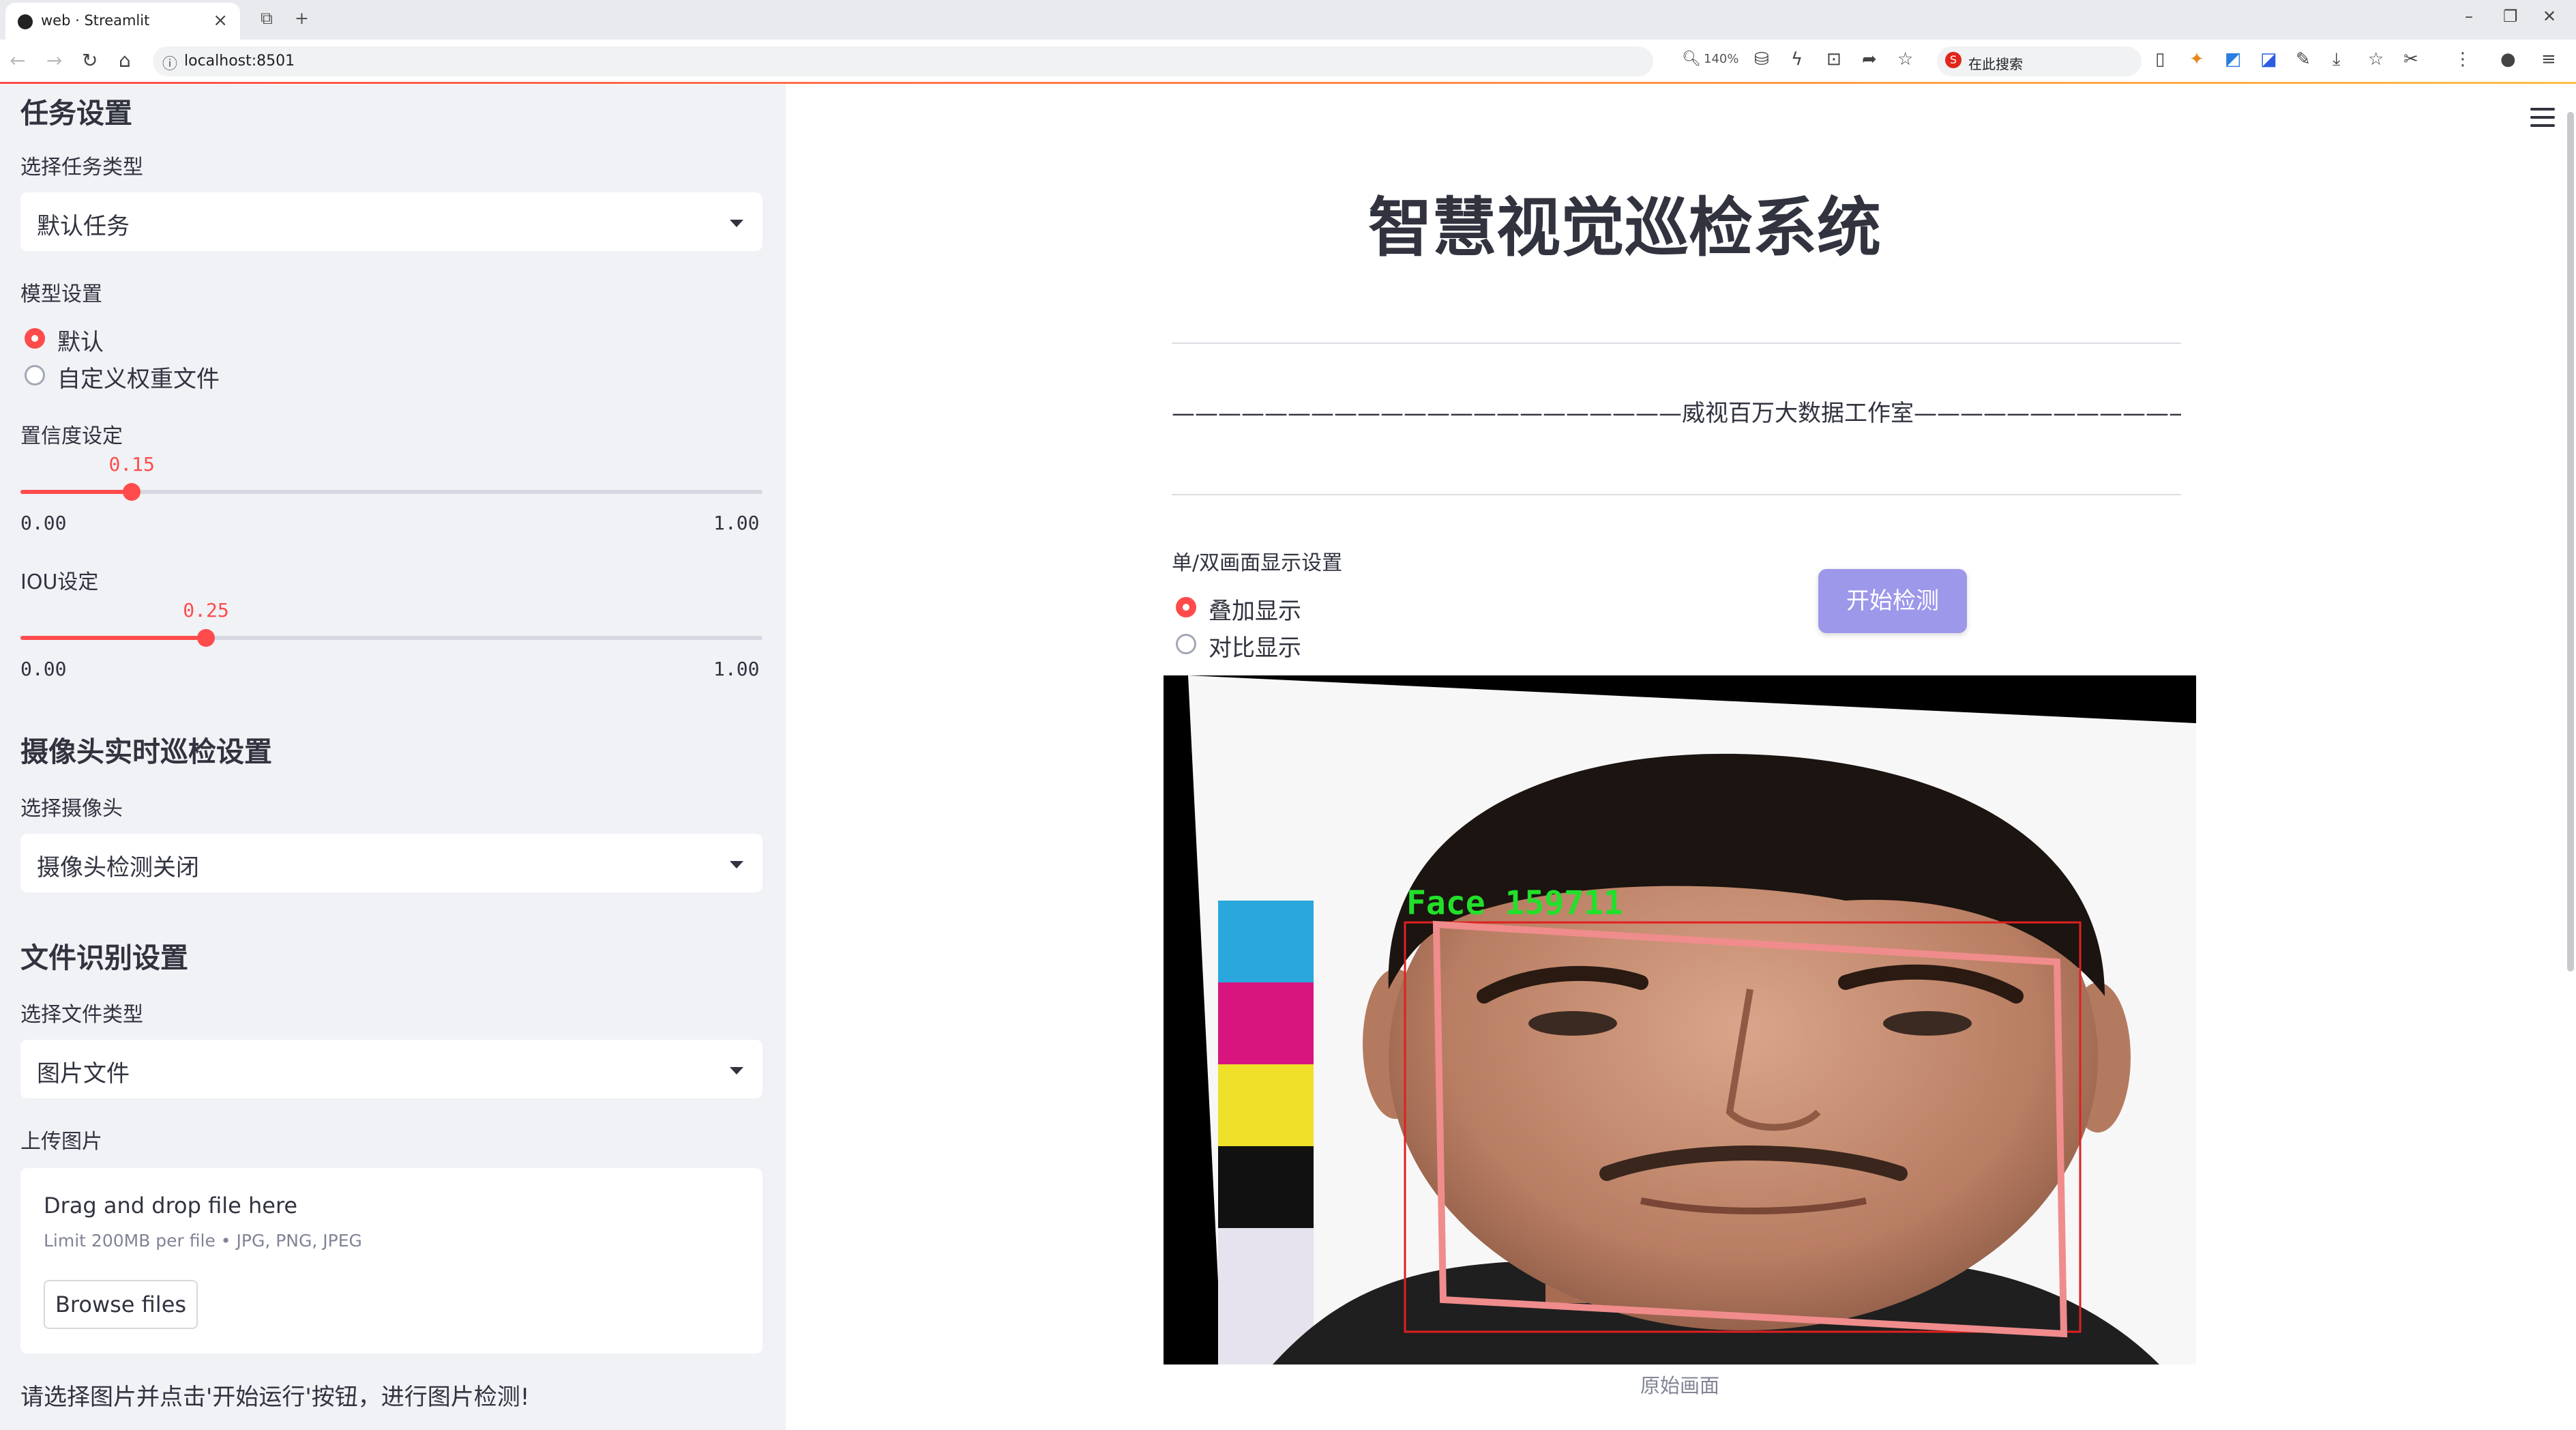 The height and width of the screenshot is (1430, 2576). Describe the element at coordinates (1679, 1386) in the screenshot. I see `image-caption: 原始画面` at that location.